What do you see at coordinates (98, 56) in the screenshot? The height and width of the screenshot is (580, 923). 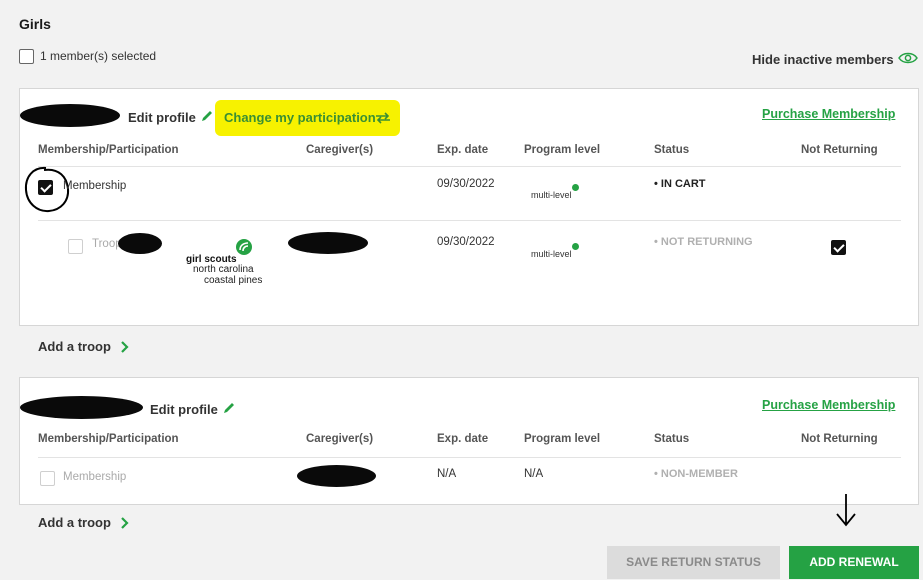 I see `selected-count-label: 1 member(s) selected` at bounding box center [98, 56].